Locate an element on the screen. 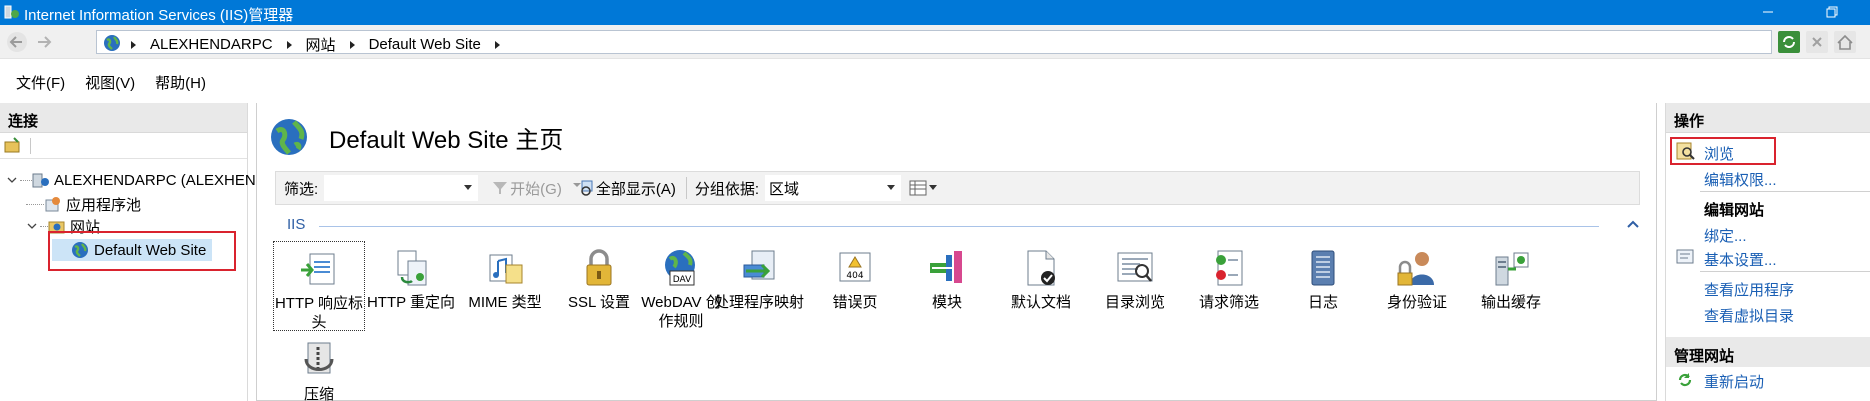 Image resolution: width=1870 pixels, height=401 pixels. feature-mime-types: MIME 类型 is located at coordinates (505, 276).